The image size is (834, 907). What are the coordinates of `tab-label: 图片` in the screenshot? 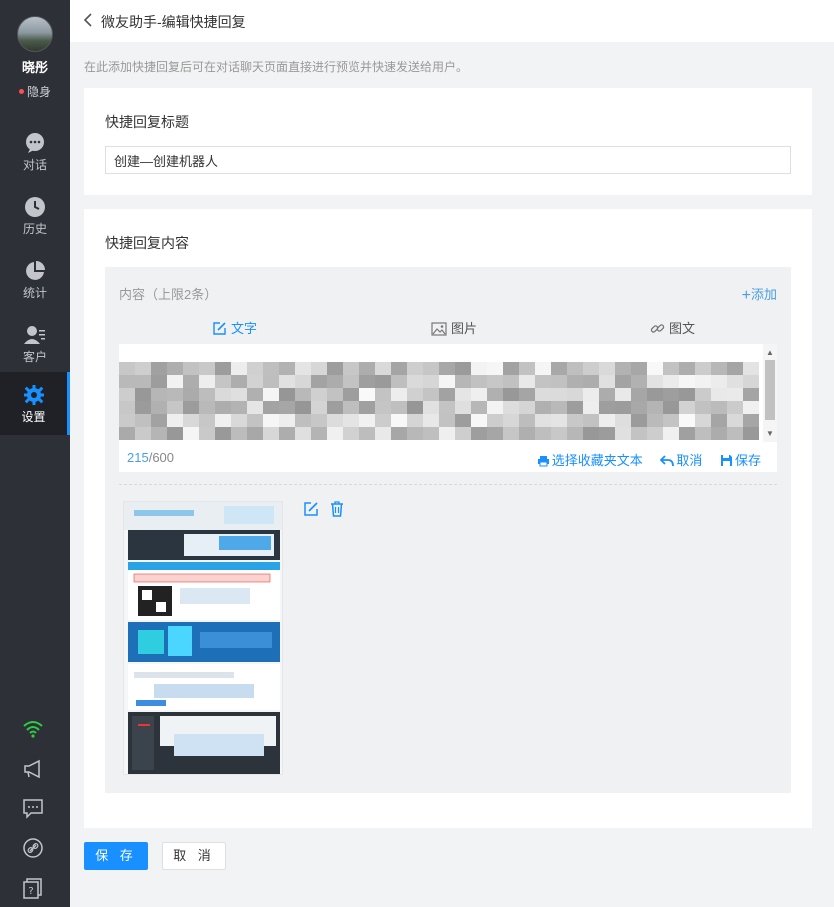 It's located at (464, 328).